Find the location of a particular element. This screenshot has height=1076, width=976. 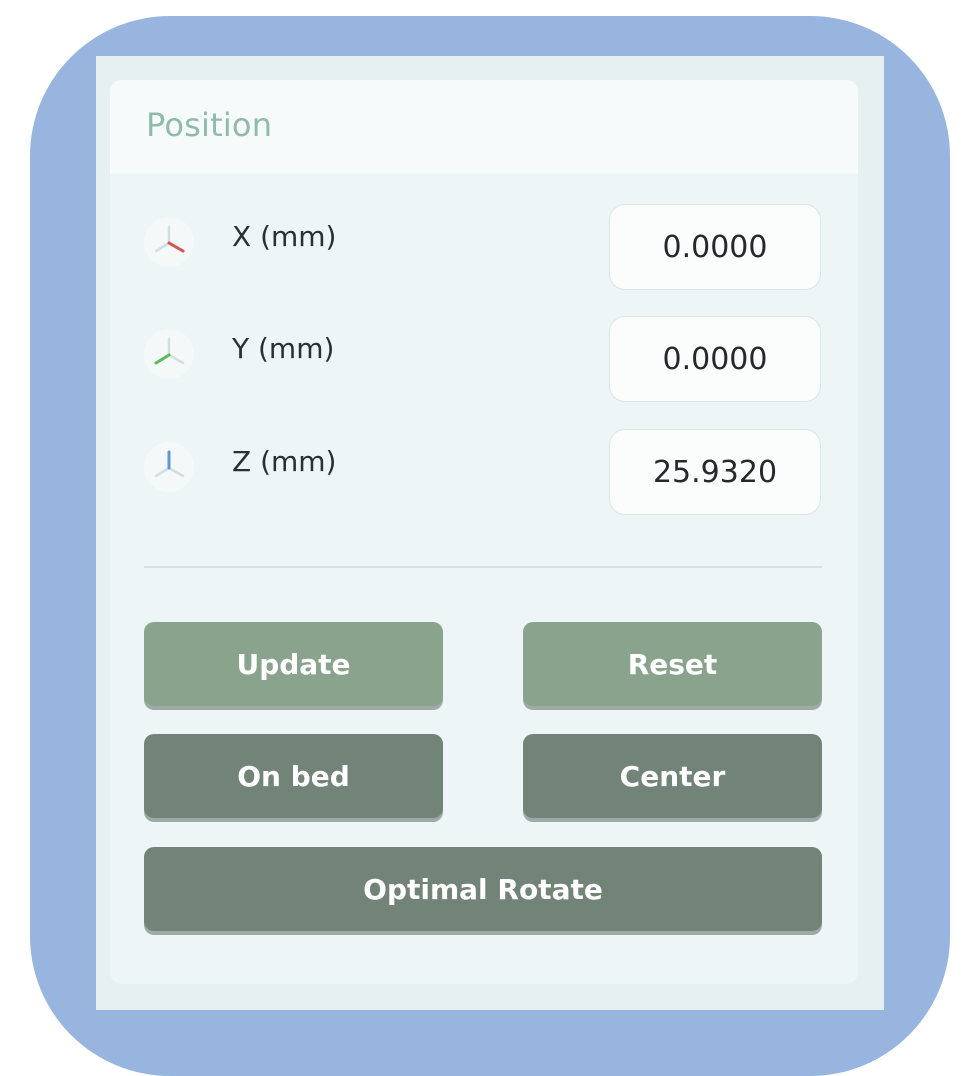

y-axis-label: Y (mm) is located at coordinates (283, 348).